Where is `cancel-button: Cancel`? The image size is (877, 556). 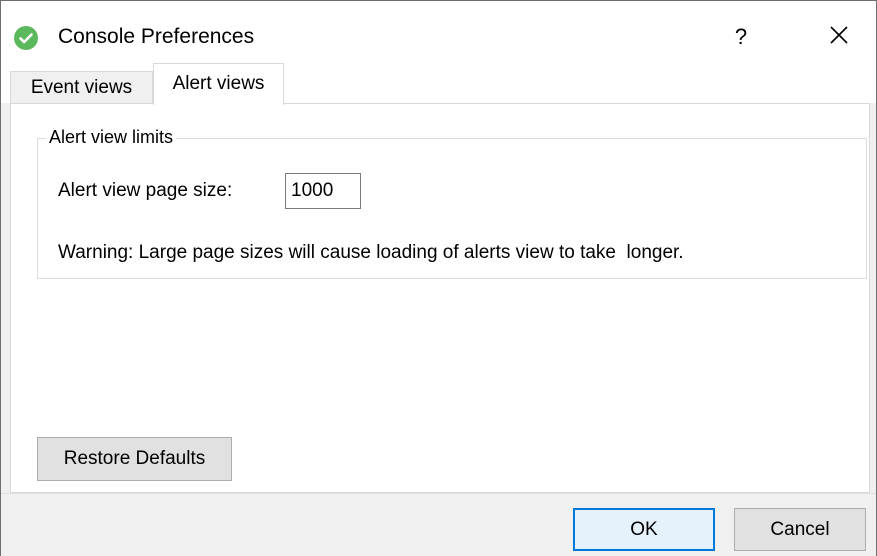 cancel-button: Cancel is located at coordinates (800, 529).